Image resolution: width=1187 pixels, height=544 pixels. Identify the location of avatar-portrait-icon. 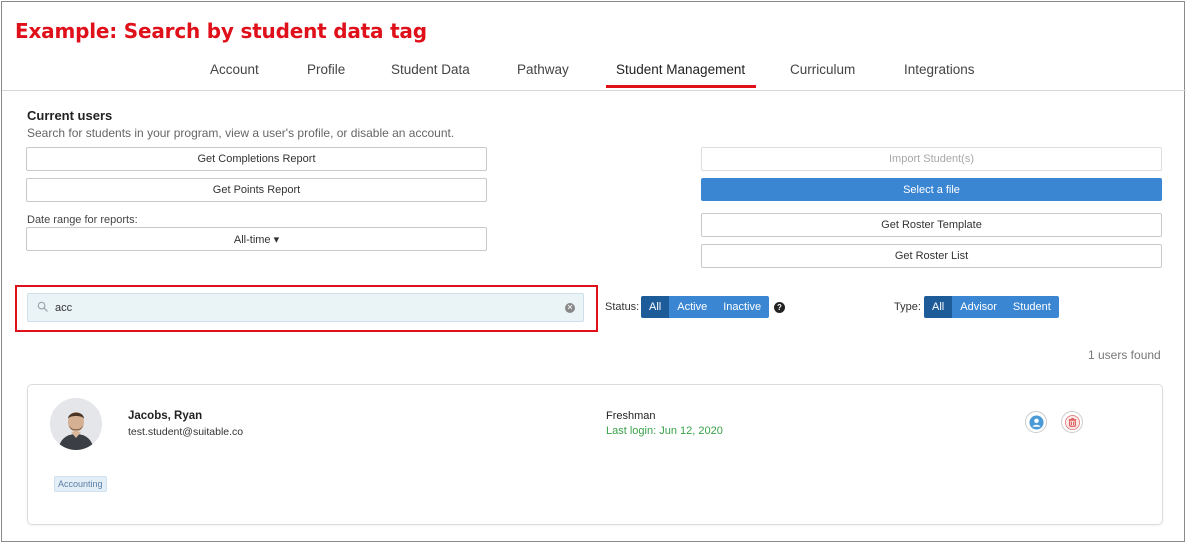
(76, 424).